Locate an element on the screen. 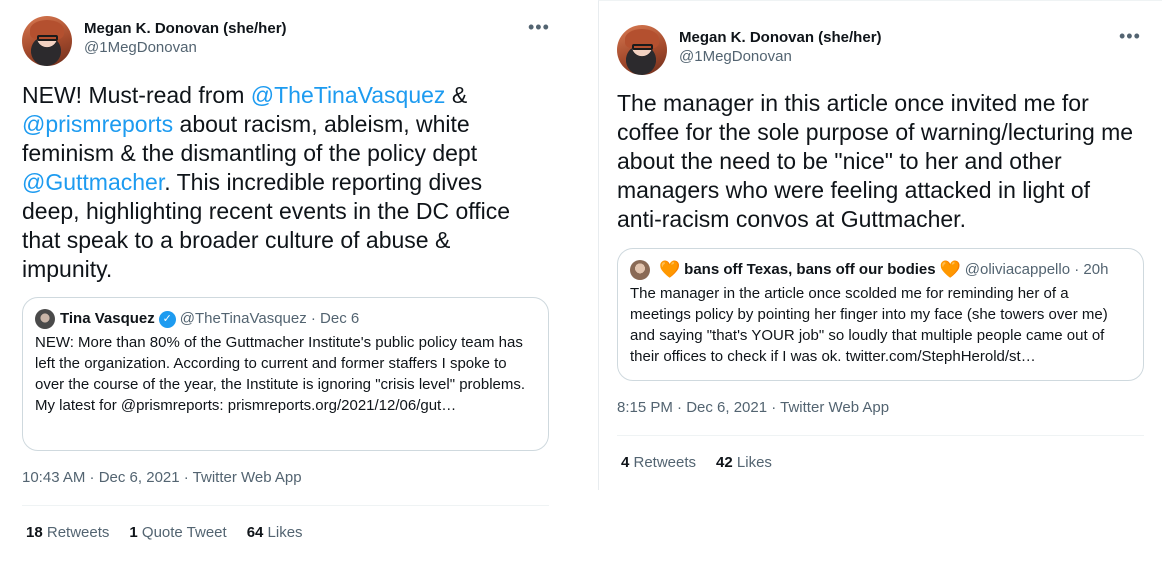 Image resolution: width=1162 pixels, height=569 pixels. likes-stat: 64 Likes is located at coordinates (275, 532).